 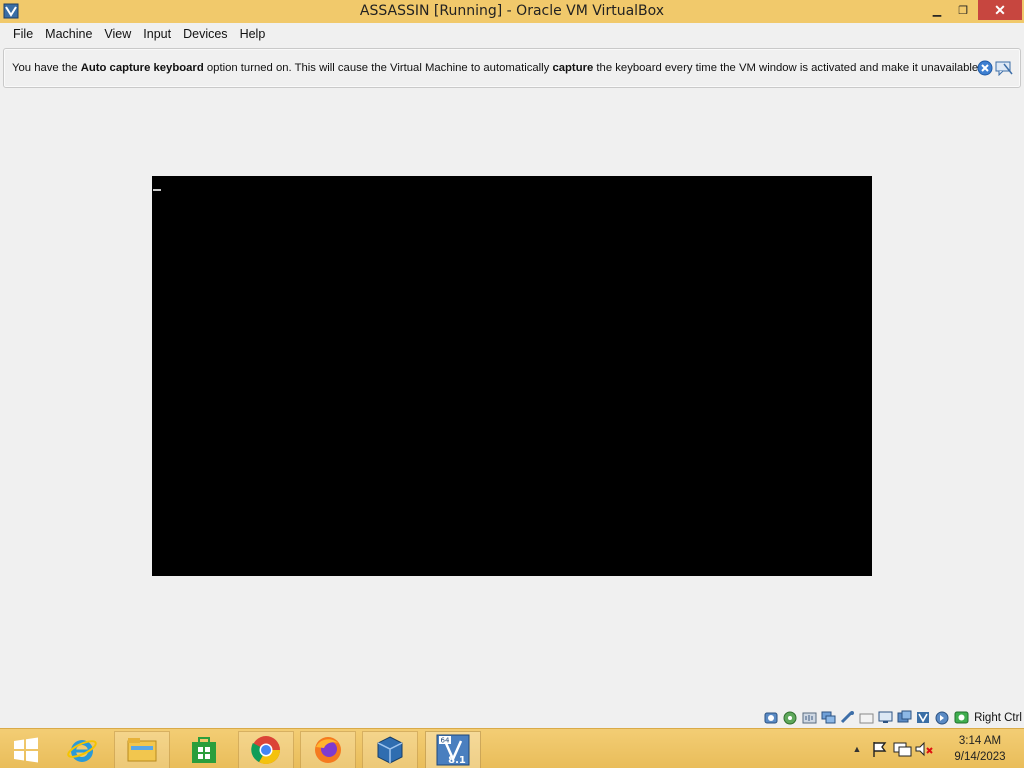 I want to click on network-tray-icon, so click(x=903, y=749).